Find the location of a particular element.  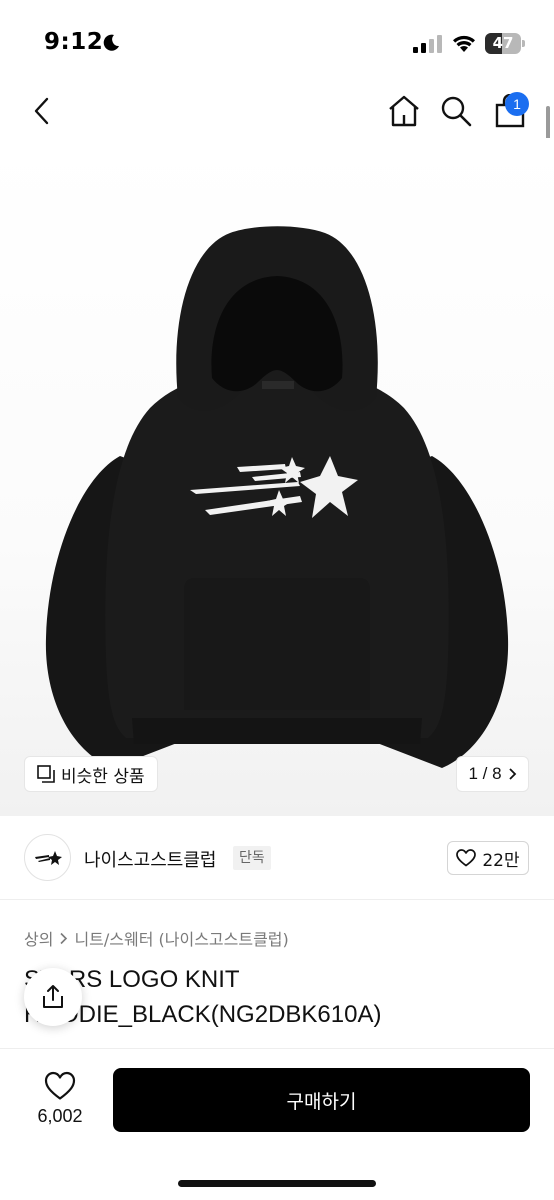

brand-logo-mark is located at coordinates (48, 857).